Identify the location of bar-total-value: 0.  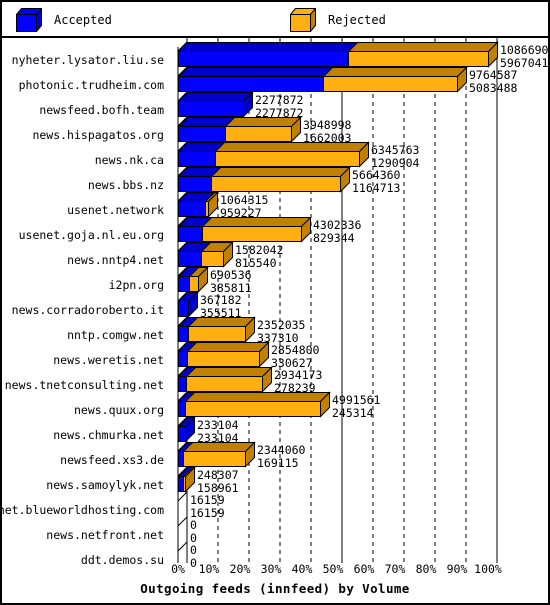
(193, 525).